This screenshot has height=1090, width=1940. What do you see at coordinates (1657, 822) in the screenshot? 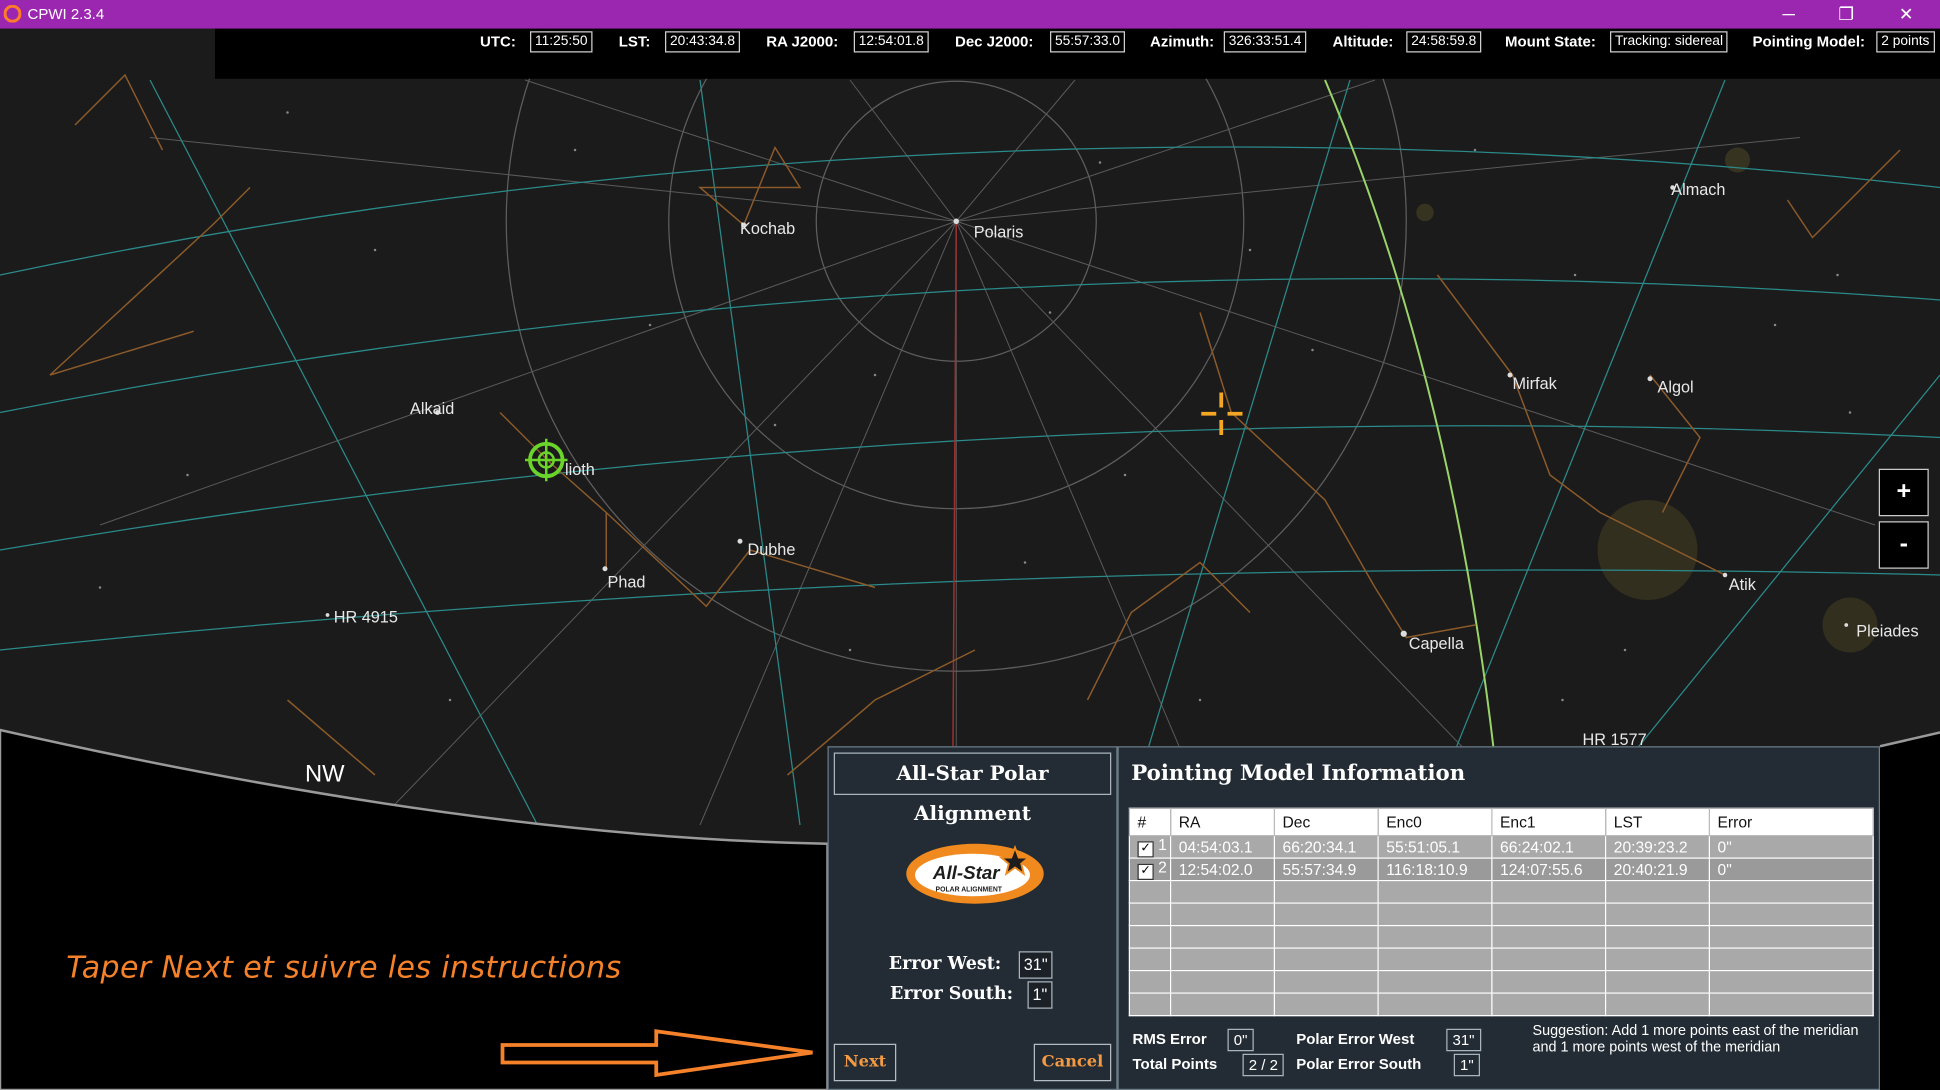
I see `col-header-lst: LST` at bounding box center [1657, 822].